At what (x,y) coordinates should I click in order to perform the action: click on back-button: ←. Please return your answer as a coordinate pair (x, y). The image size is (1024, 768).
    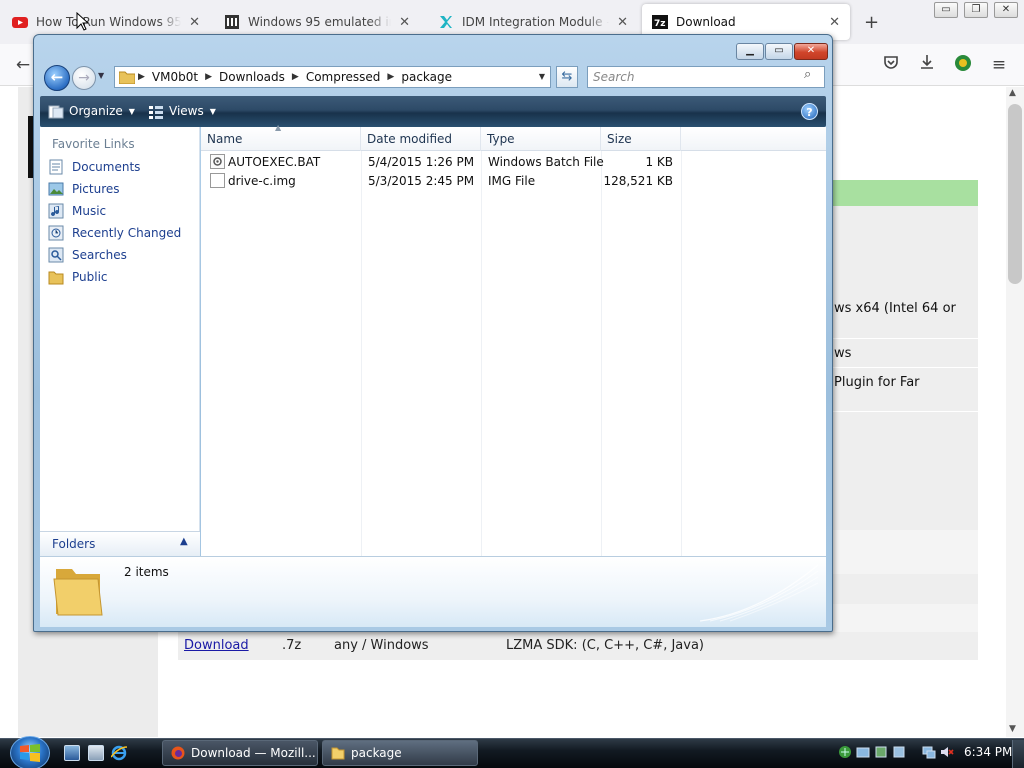
    Looking at the image, I should click on (57, 78).